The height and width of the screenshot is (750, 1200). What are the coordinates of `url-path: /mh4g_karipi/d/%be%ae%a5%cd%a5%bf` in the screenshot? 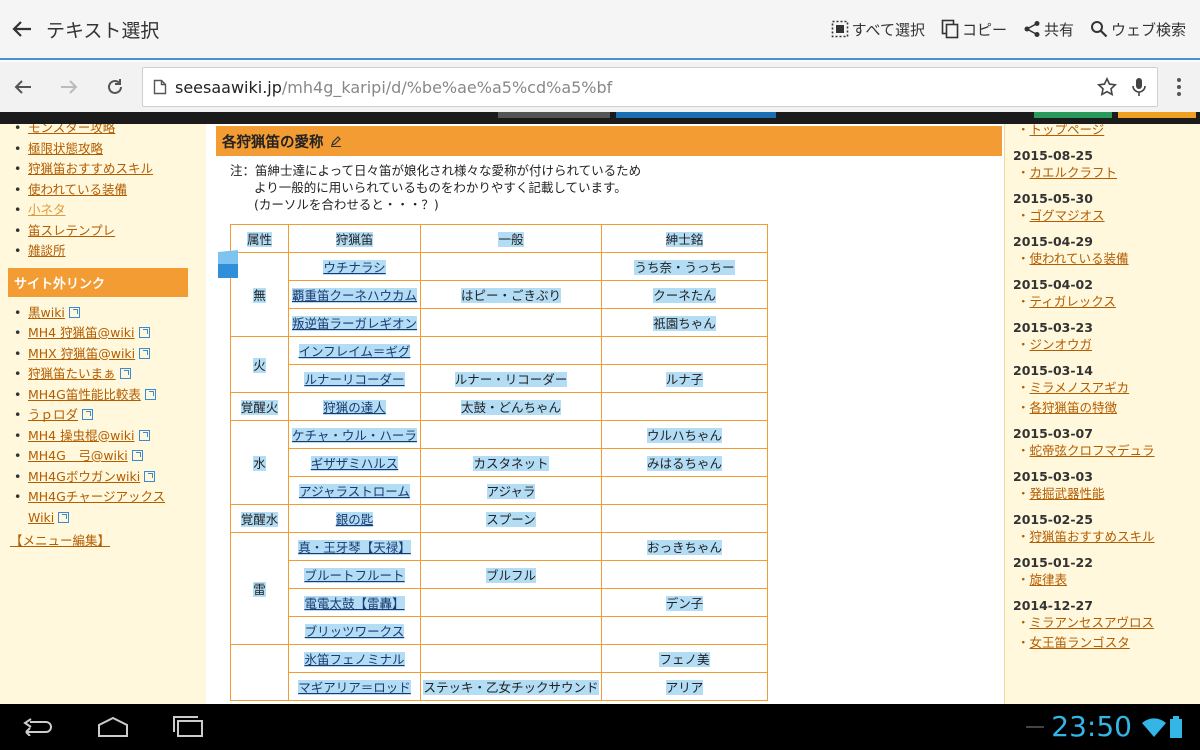 It's located at (447, 87).